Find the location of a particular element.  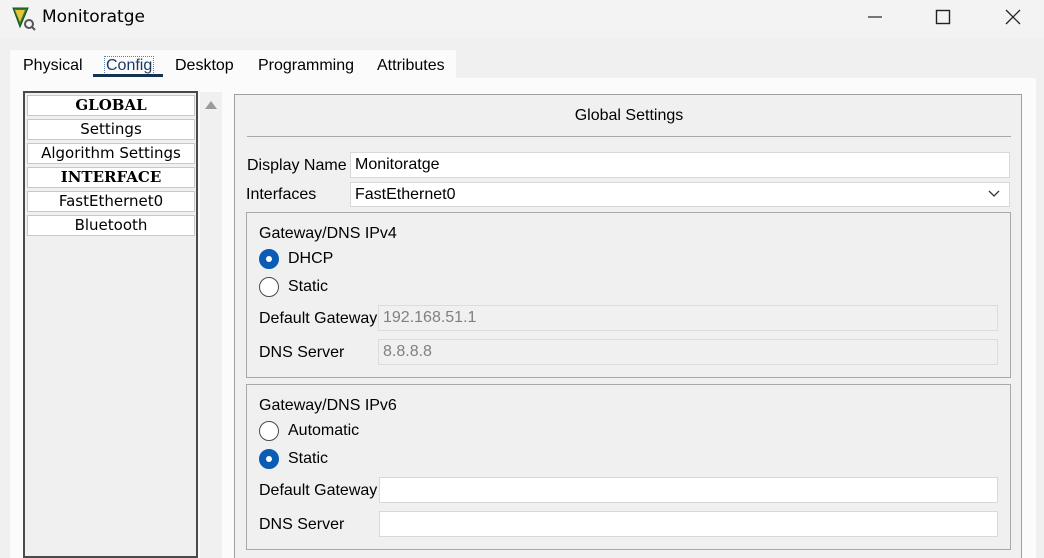

ipv6-dns-label: DNS Server is located at coordinates (302, 524).